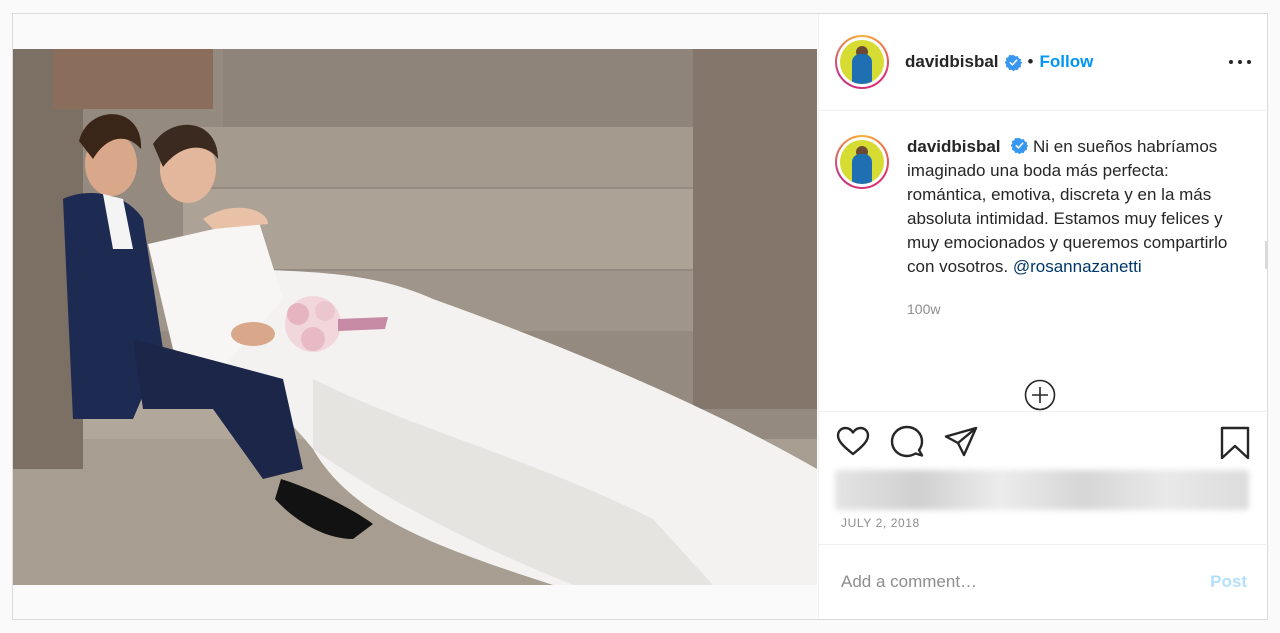  What do you see at coordinates (1042, 490) in the screenshot?
I see `likes-blurred` at bounding box center [1042, 490].